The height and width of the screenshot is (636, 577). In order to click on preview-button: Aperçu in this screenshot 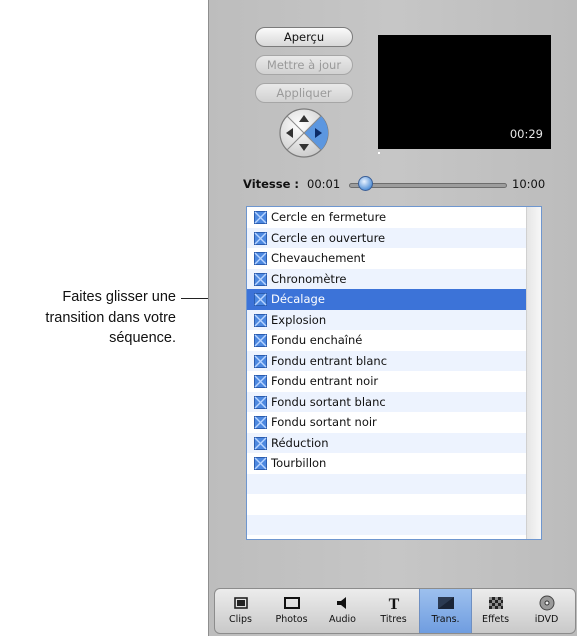, I will do `click(304, 37)`.